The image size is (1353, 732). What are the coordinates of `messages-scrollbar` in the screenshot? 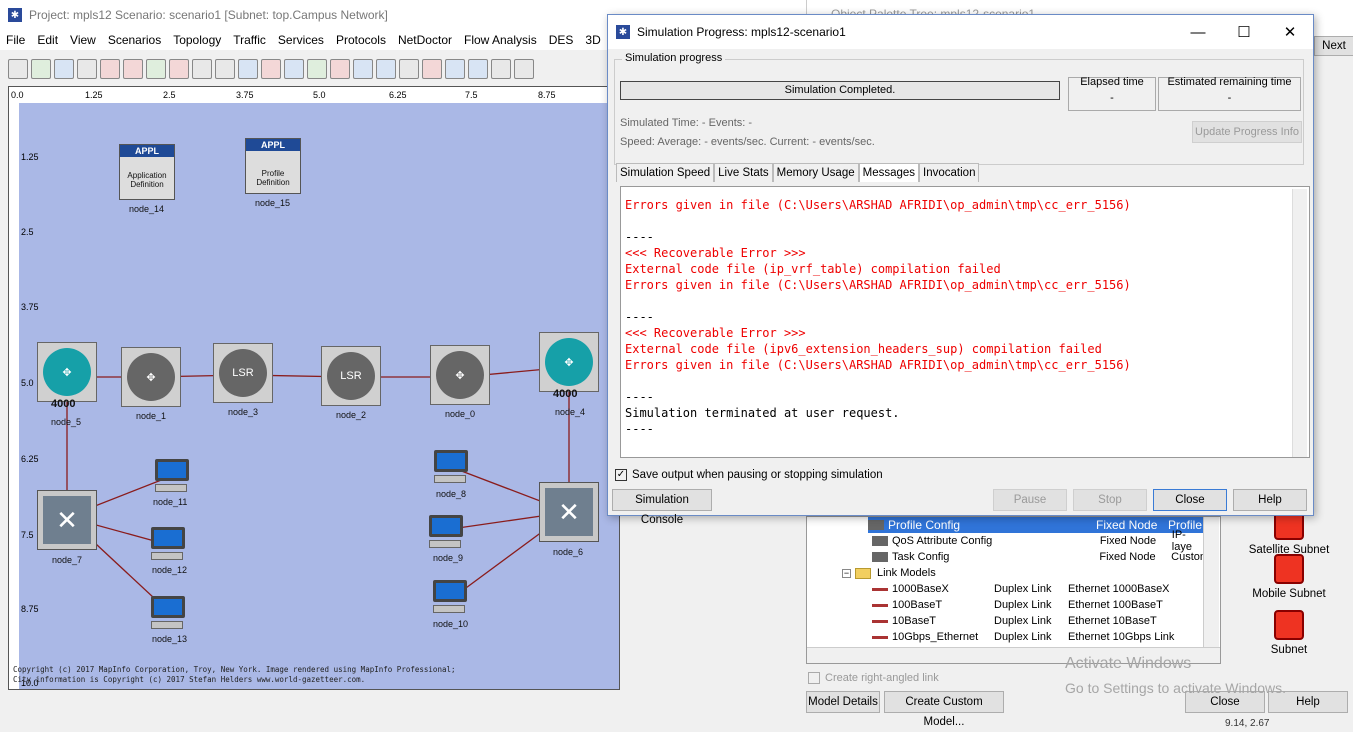 It's located at (1299, 323).